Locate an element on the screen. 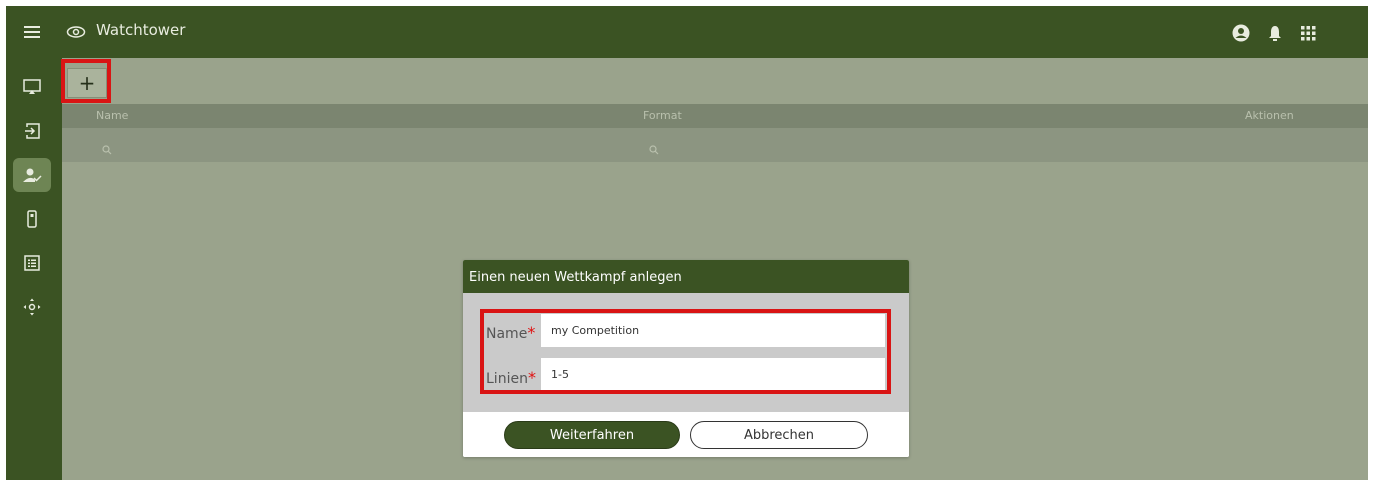  sidebar-item-list is located at coordinates (32, 263).